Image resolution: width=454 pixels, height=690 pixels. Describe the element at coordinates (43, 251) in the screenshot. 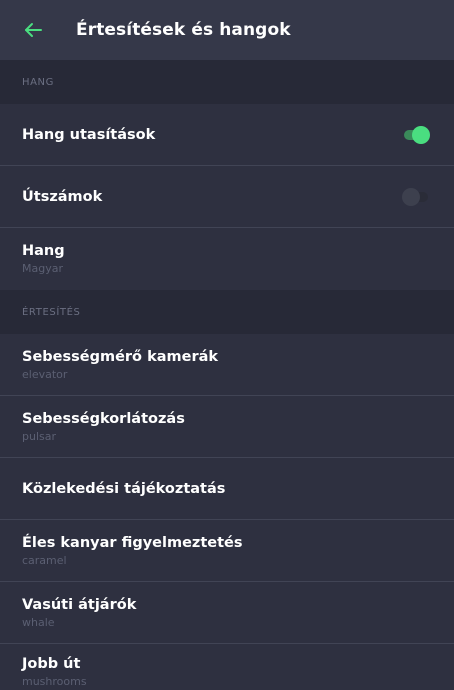

I see `row-title: Hang` at that location.